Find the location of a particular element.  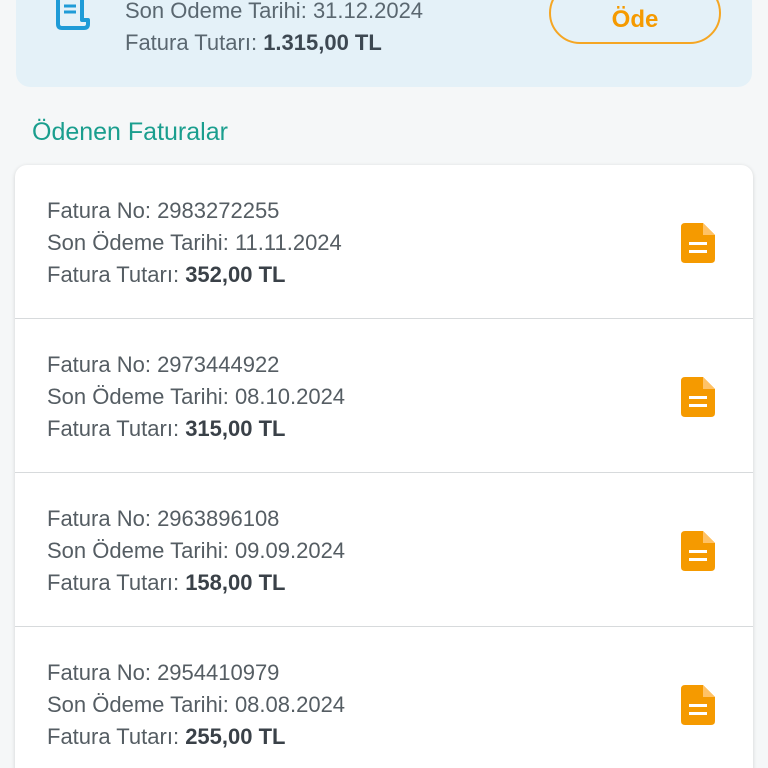

invoice-number-value: 2973444922 is located at coordinates (218, 364).